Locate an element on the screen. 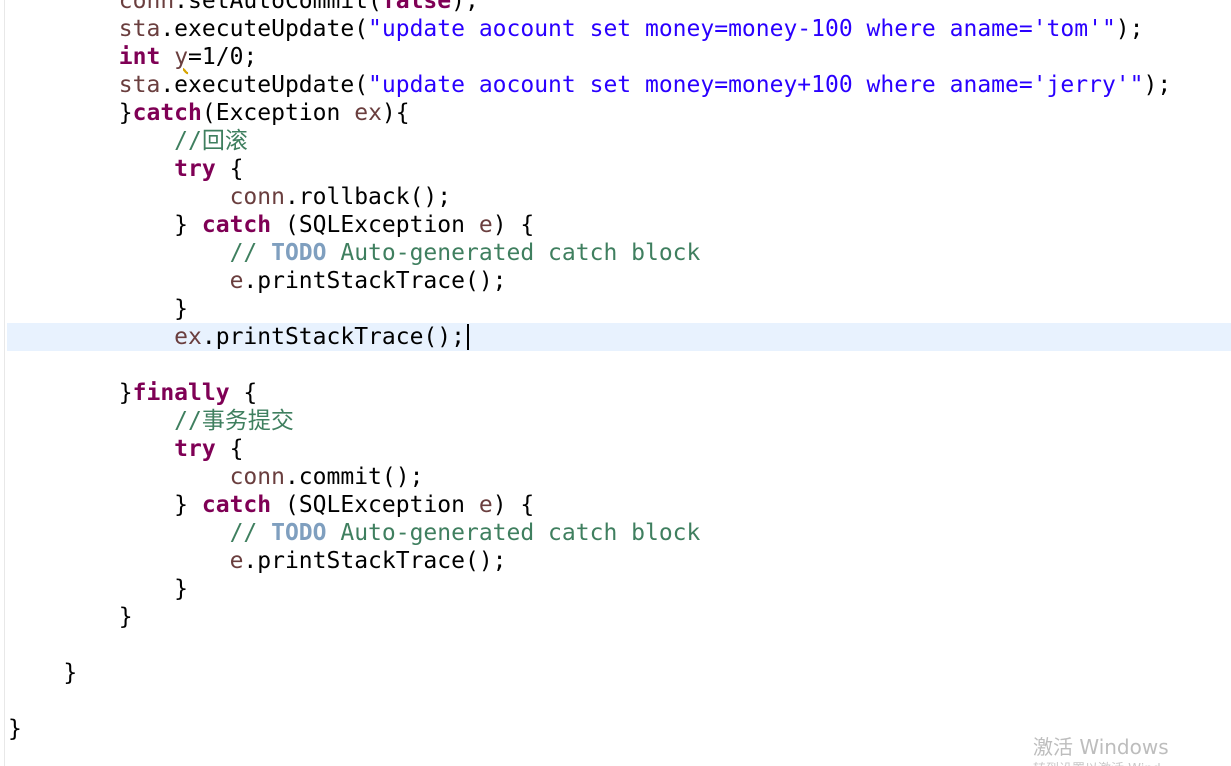  code-token: =1/0; is located at coordinates (223, 57).